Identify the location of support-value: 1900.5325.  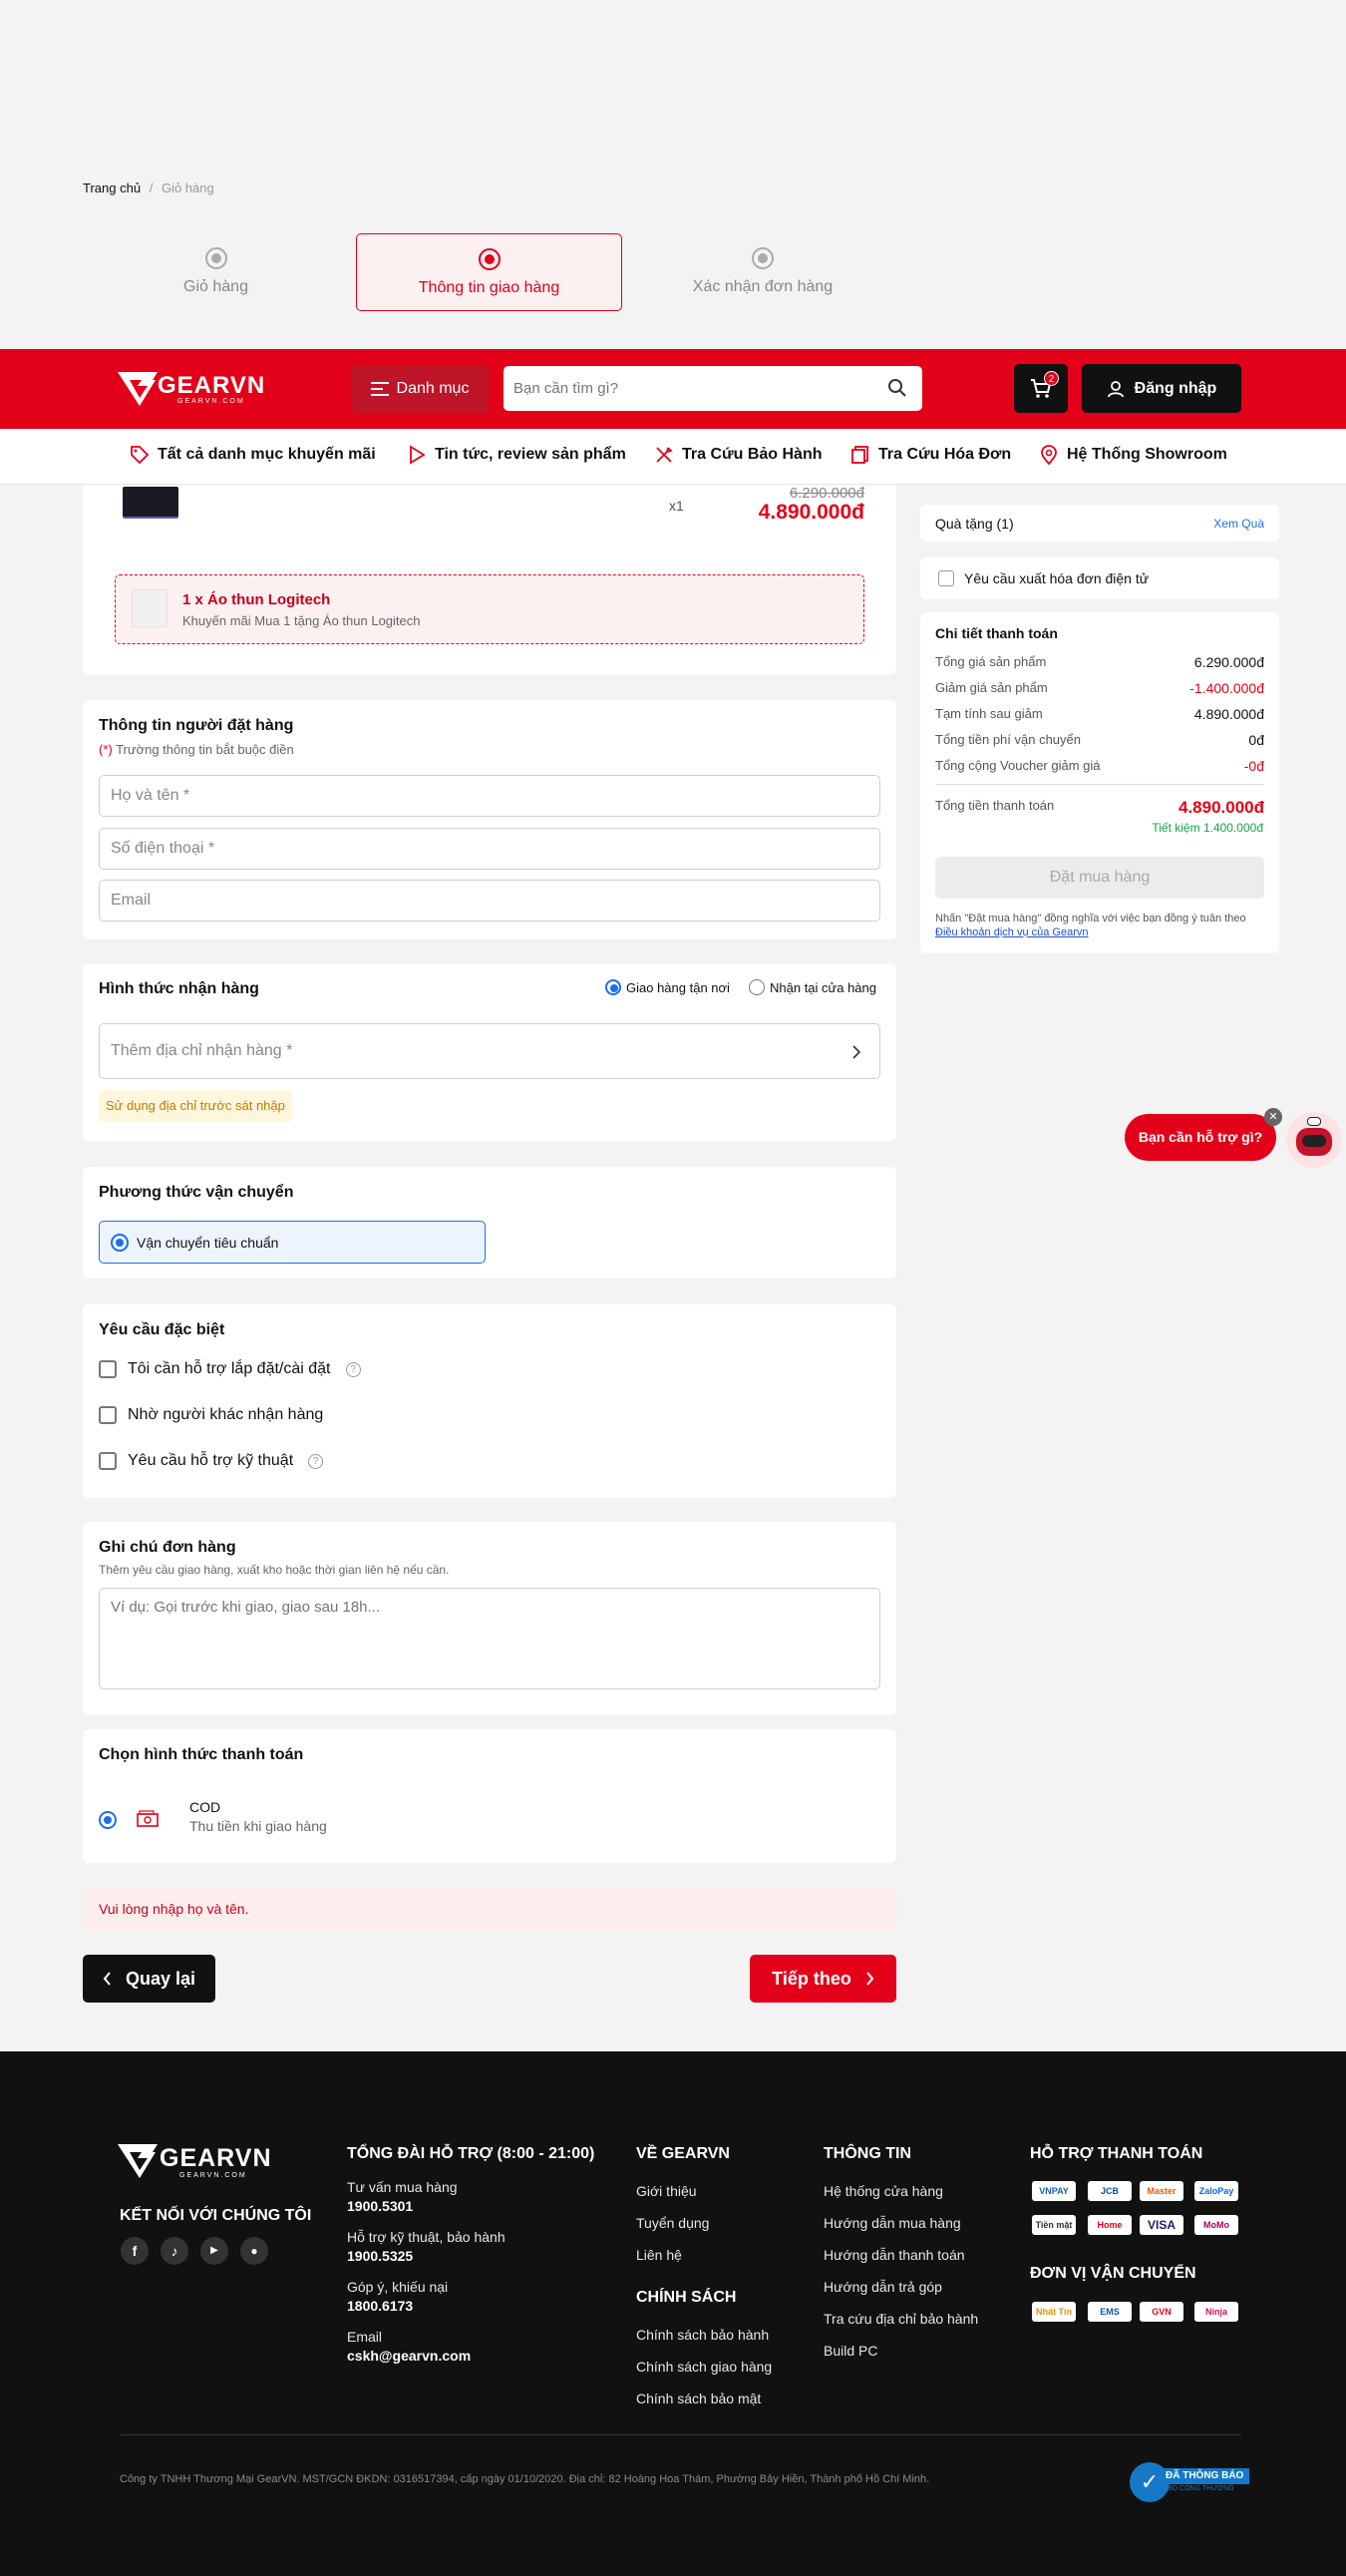
(380, 2256).